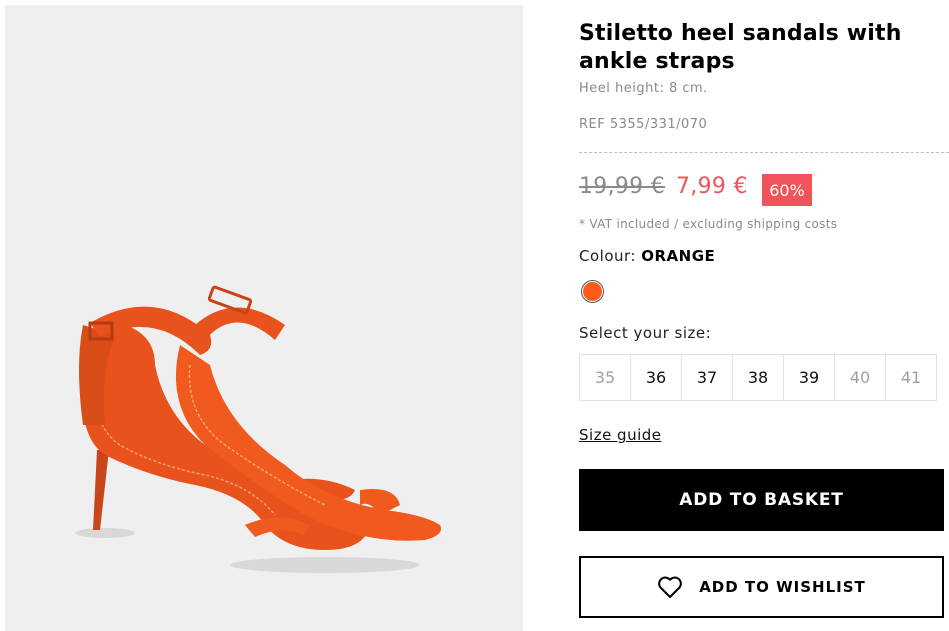  Describe the element at coordinates (860, 377) in the screenshot. I see `size-option: 40` at that location.